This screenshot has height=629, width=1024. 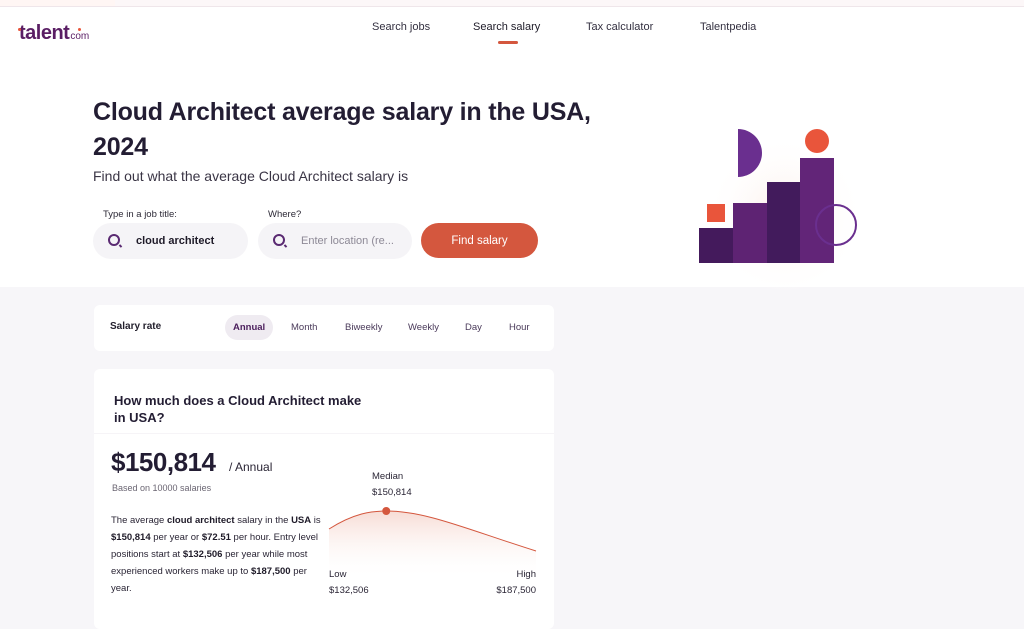 What do you see at coordinates (349, 590) in the screenshot?
I see `low-value: $132,506` at bounding box center [349, 590].